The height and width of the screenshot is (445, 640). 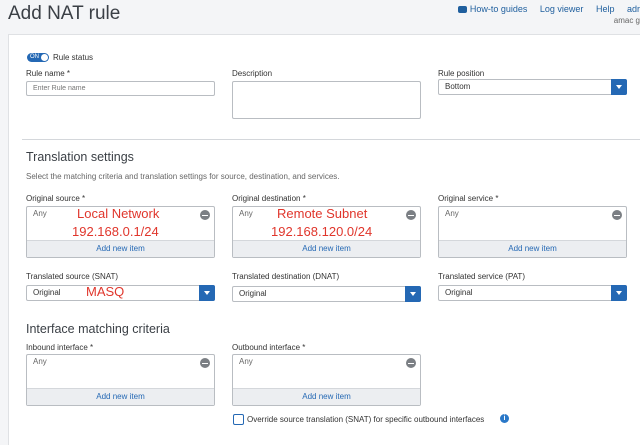 I want to click on rule-status-toggle: ON, so click(x=38, y=57).